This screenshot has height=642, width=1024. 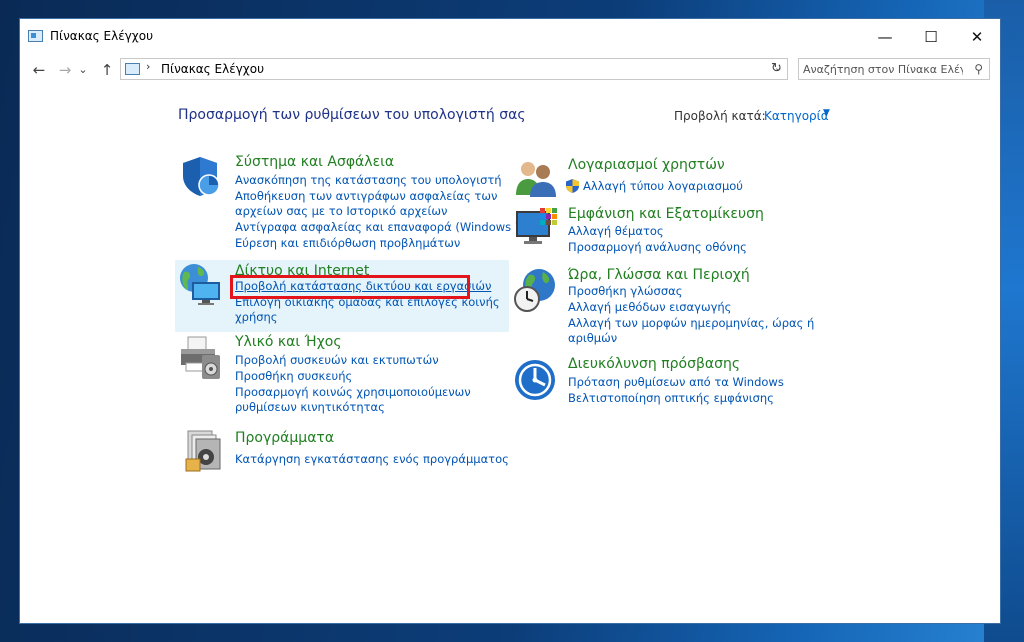 What do you see at coordinates (671, 398) in the screenshot?
I see `link-optimize-display: Βελτιστοποίηση οπτικής εμφάνισης` at bounding box center [671, 398].